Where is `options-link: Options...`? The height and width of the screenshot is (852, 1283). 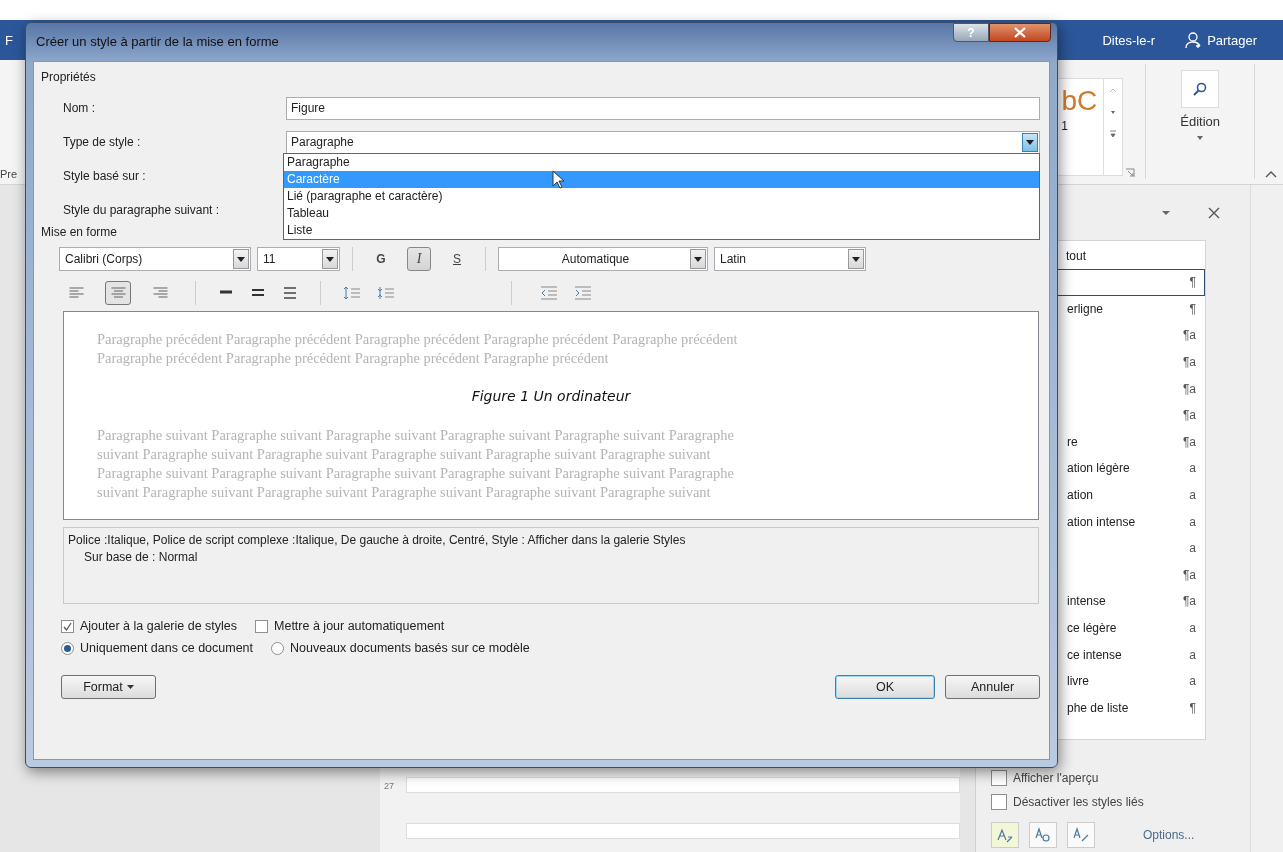
options-link: Options... is located at coordinates (1169, 835).